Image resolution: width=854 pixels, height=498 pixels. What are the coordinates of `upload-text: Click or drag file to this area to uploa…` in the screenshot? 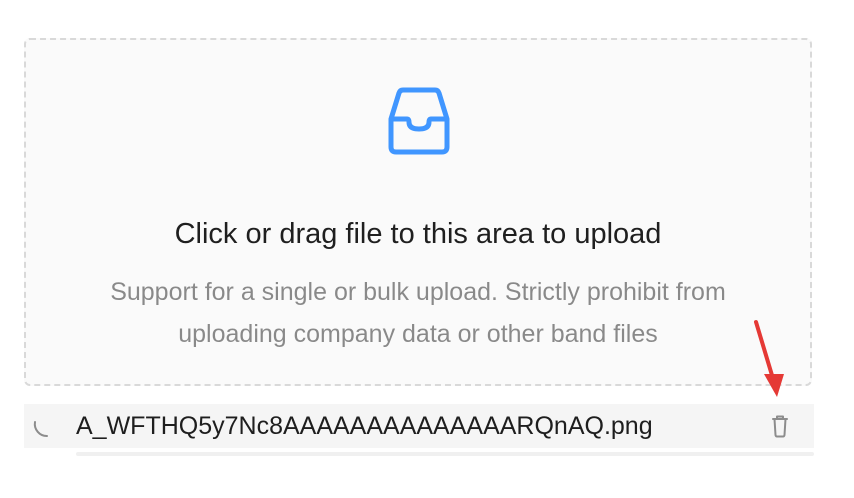 It's located at (418, 234).